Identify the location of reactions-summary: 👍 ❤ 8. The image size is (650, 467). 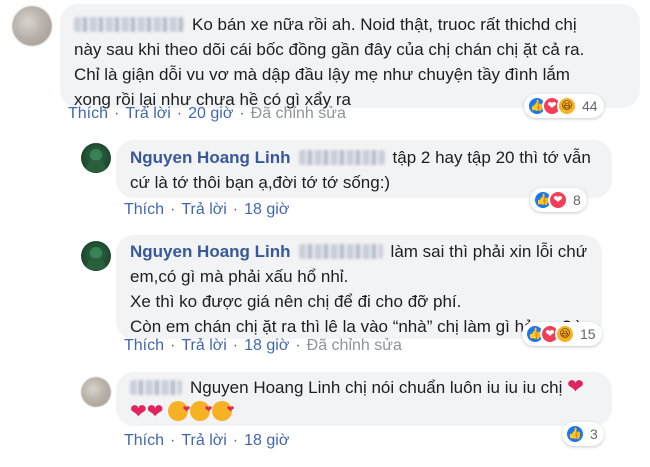
(558, 200).